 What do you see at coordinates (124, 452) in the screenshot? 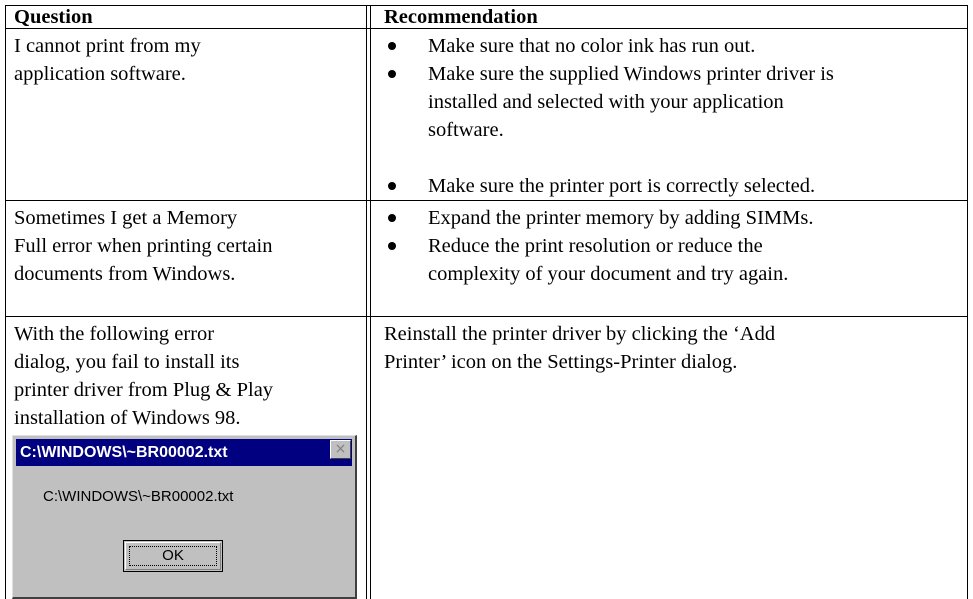
I see `dialog-title: C:\WINDOWS\~BR00002.txt` at bounding box center [124, 452].